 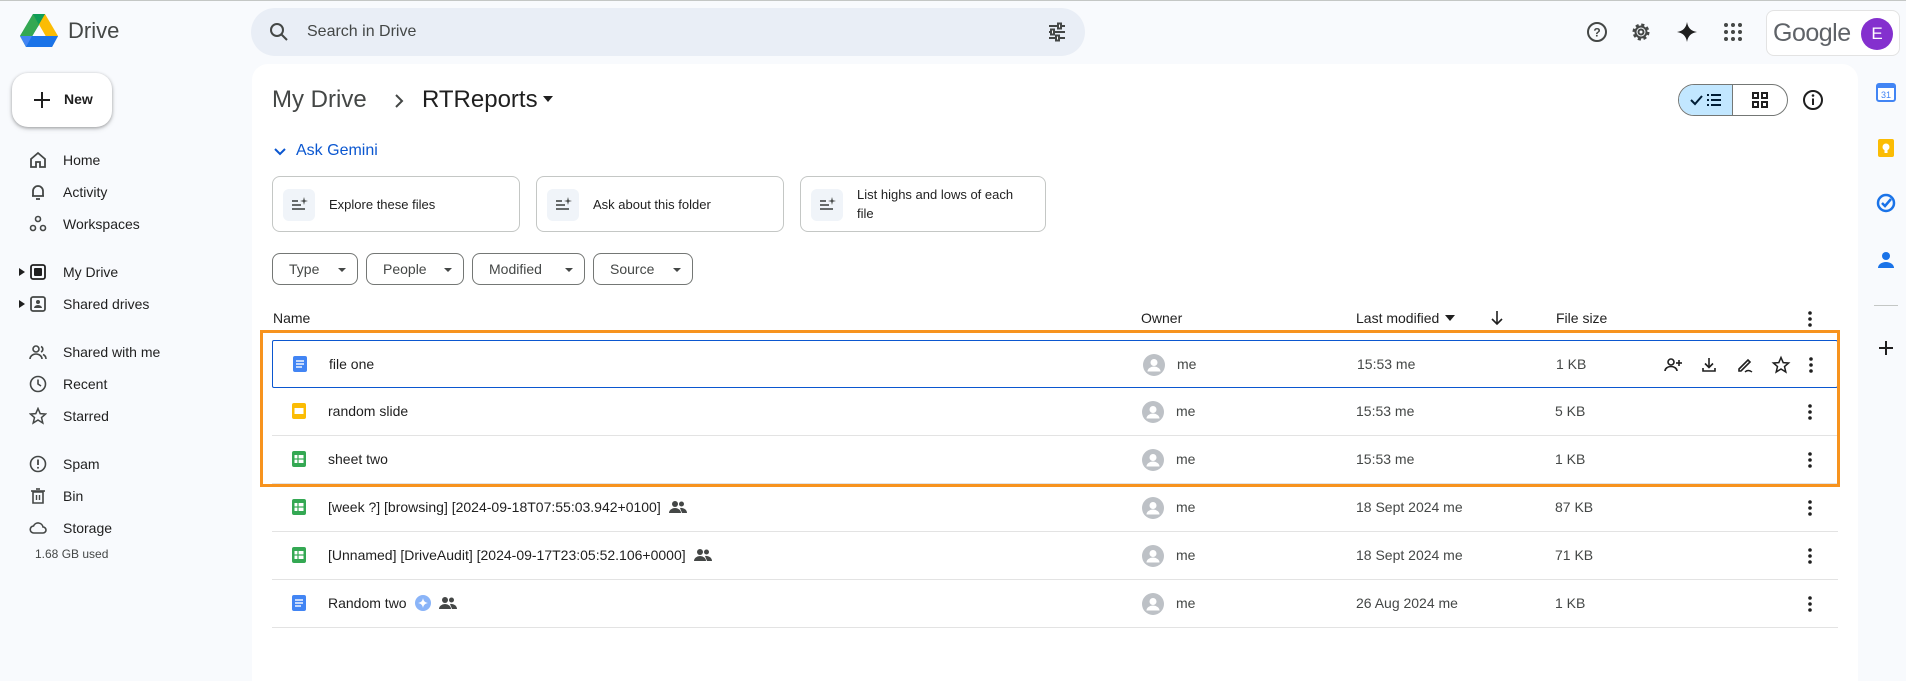 I want to click on list-view-button, so click(x=1706, y=100).